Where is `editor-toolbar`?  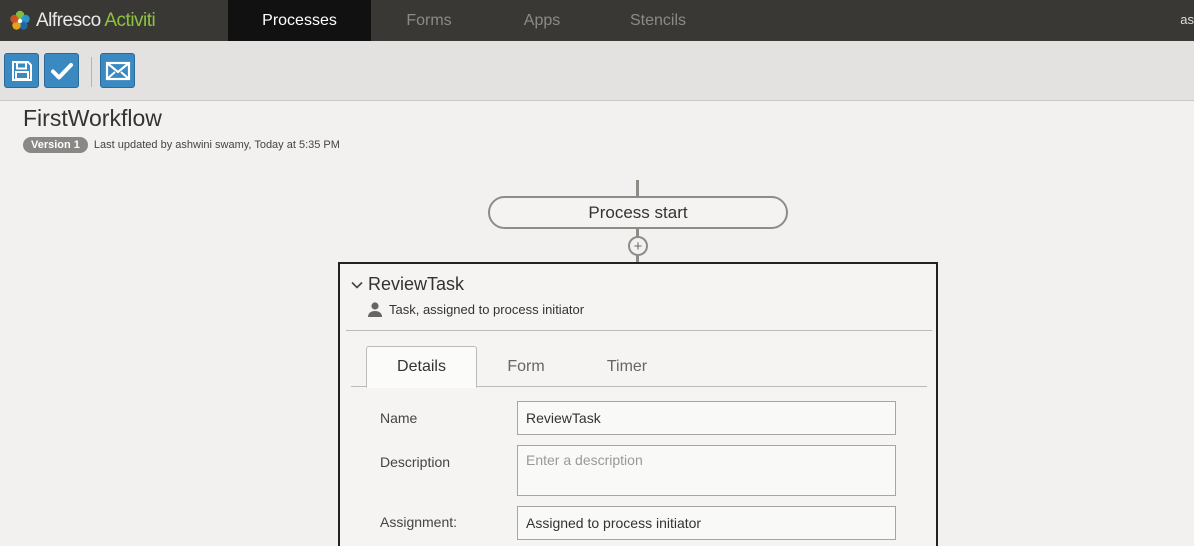
editor-toolbar is located at coordinates (597, 71).